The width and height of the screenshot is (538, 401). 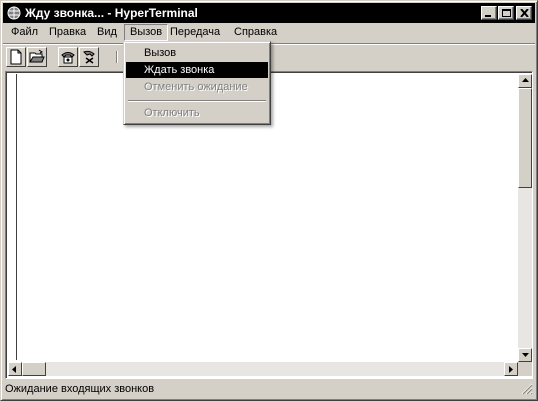 What do you see at coordinates (525, 138) in the screenshot?
I see `vertical-scroll-thumb` at bounding box center [525, 138].